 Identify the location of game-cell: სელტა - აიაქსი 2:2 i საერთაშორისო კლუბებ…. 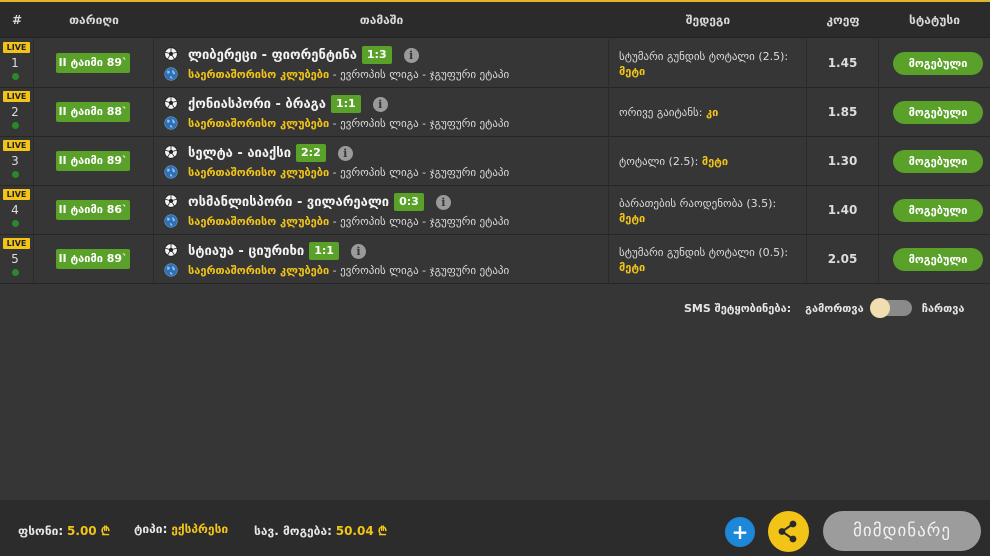
(381, 161).